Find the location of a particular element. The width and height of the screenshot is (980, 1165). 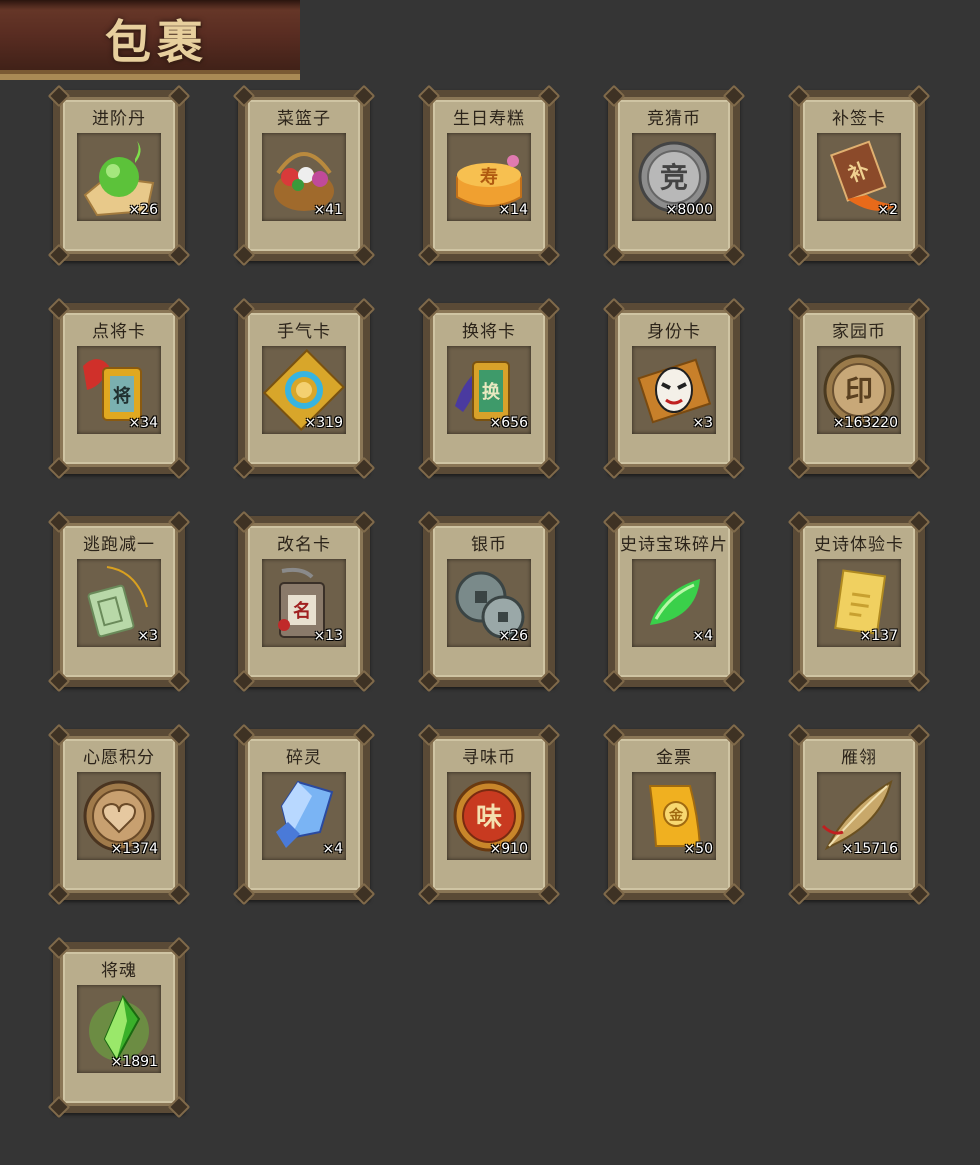

page-title: 包裹 is located at coordinates (157, 42).